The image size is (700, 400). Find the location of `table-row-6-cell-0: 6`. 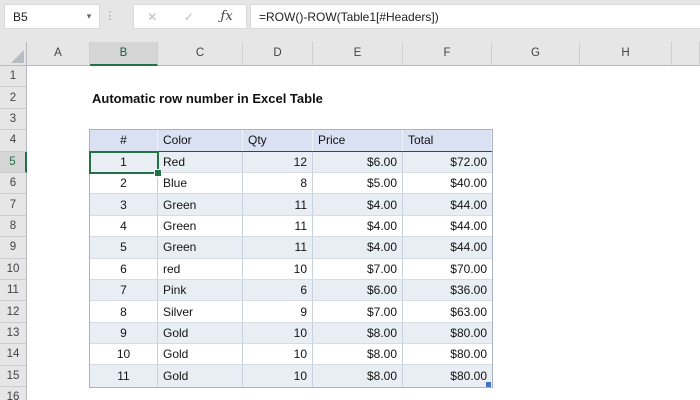

table-row-6-cell-0: 6 is located at coordinates (124, 268).